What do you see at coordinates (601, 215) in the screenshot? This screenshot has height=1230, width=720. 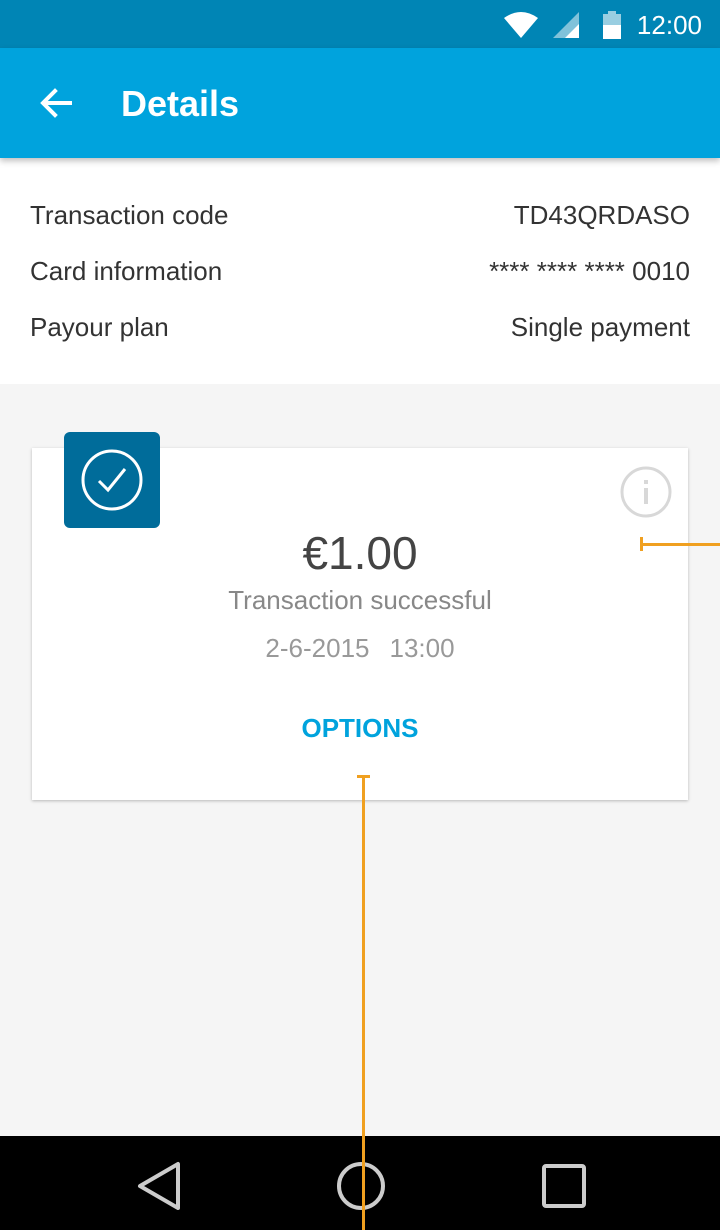 I see `detail-value: TD43QRDASO` at bounding box center [601, 215].